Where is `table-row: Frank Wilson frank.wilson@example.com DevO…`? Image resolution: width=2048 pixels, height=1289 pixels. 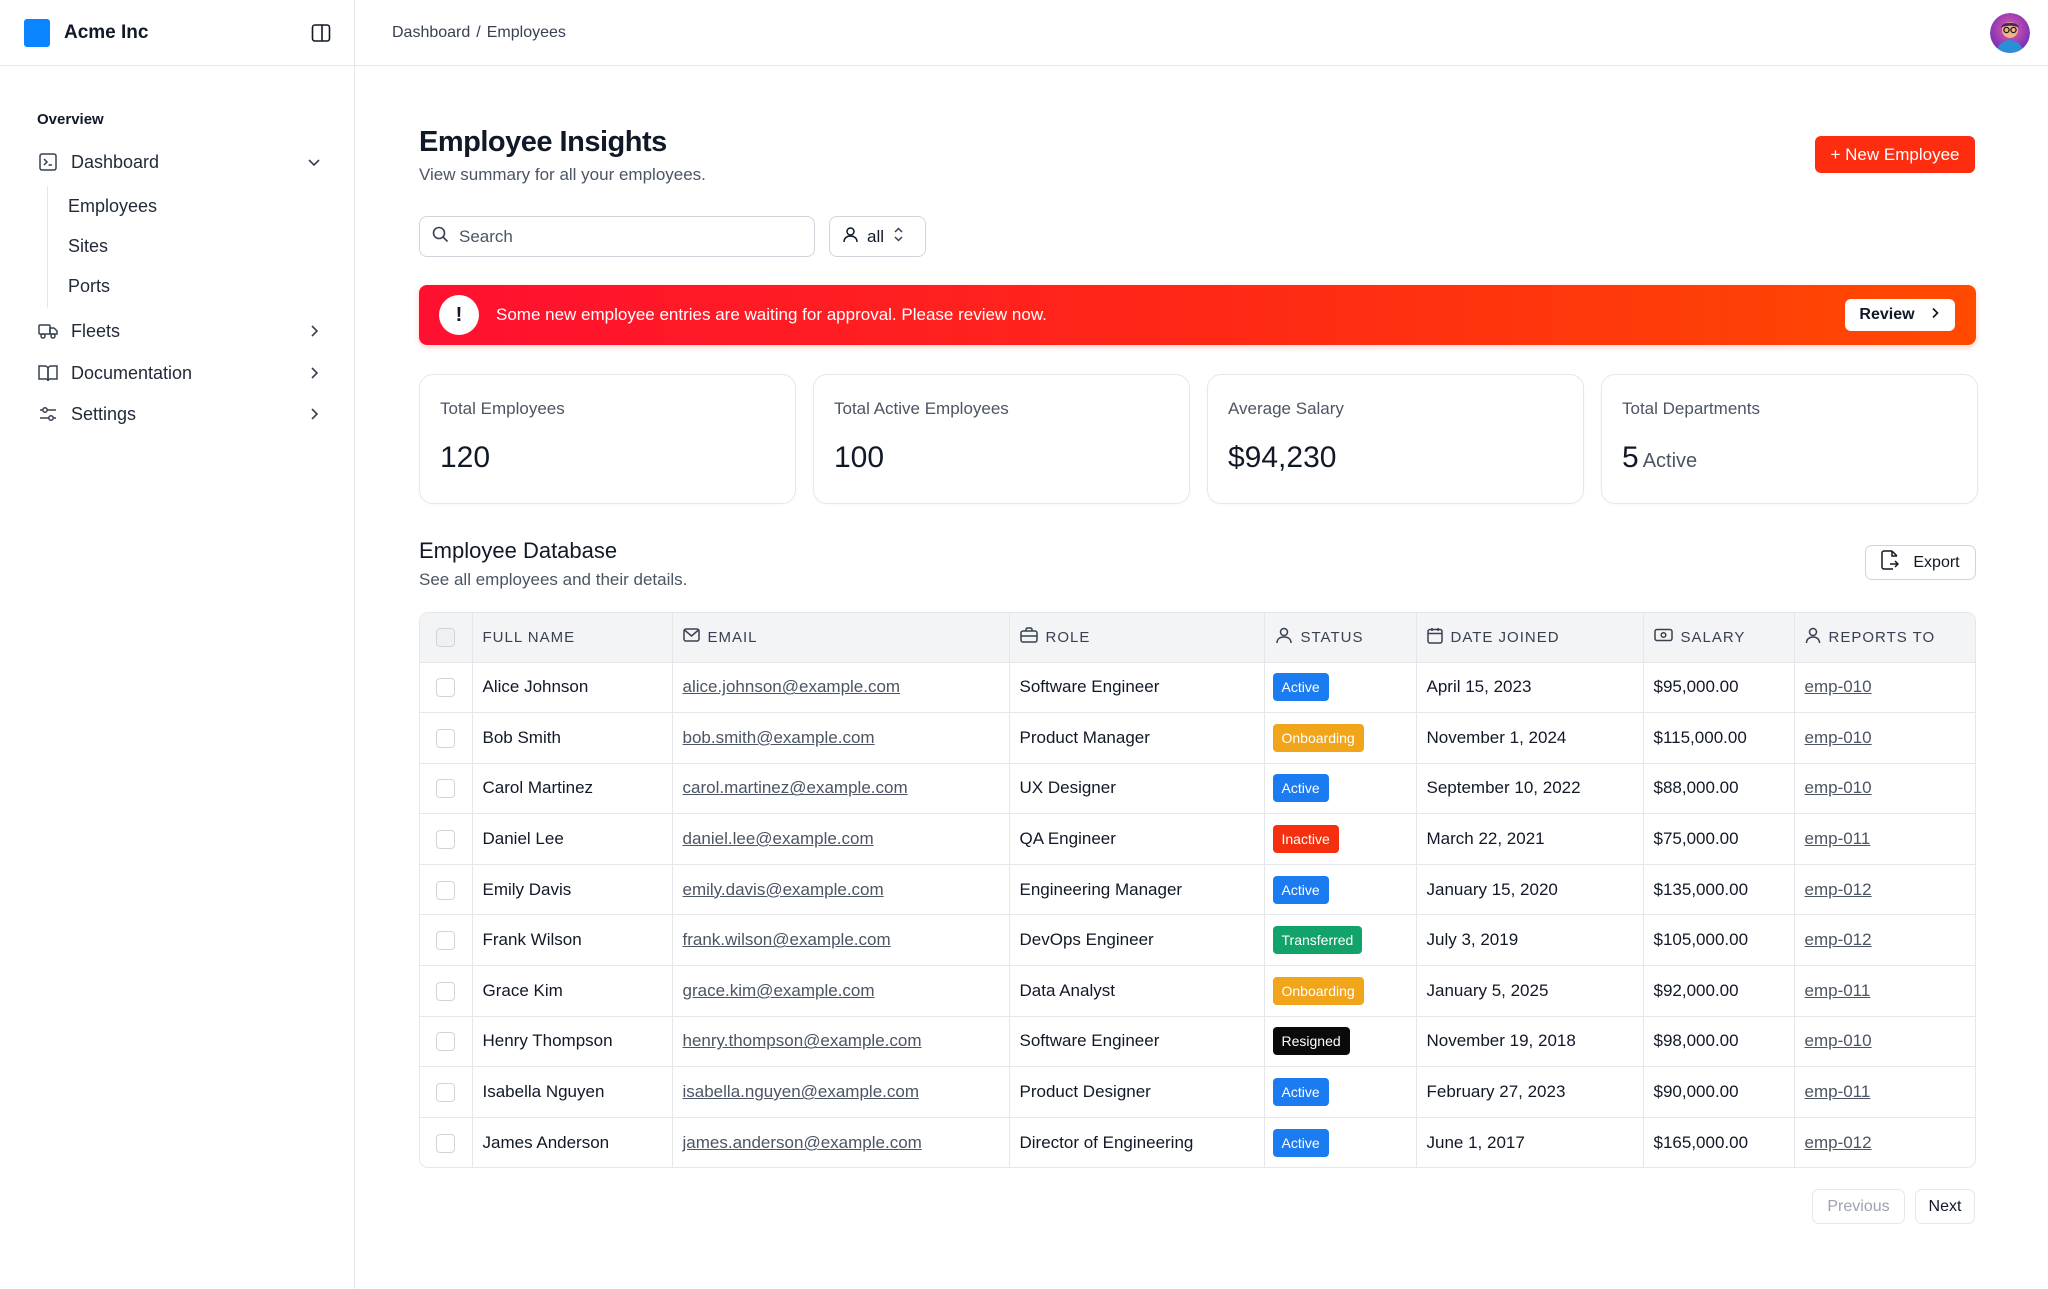 table-row: Frank Wilson frank.wilson@example.com DevO… is located at coordinates (1197, 940).